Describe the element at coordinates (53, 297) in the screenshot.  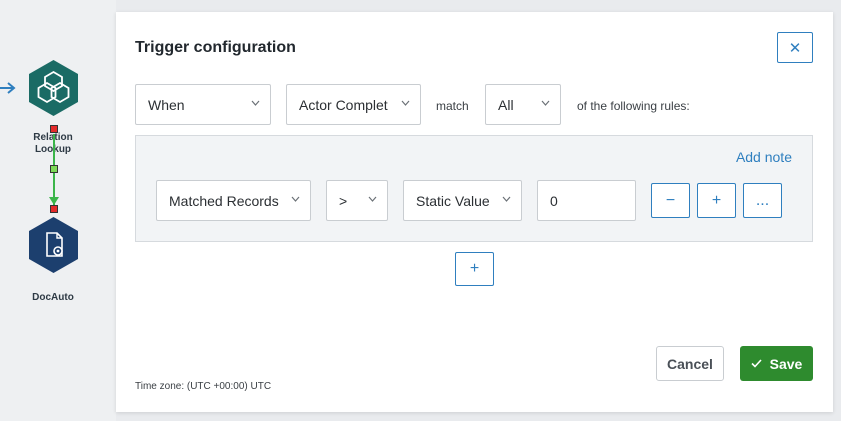
I see `docauto-label: DocAuto` at that location.